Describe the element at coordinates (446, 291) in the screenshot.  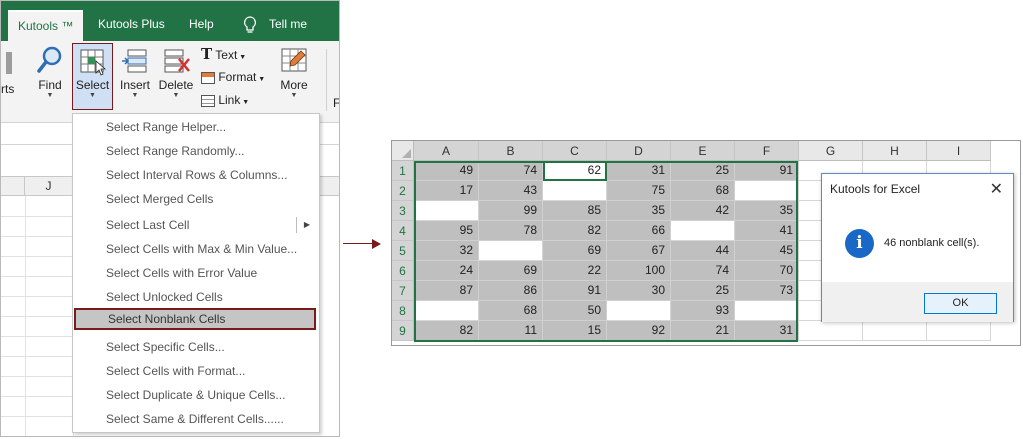
I see `cell-a7: 87` at that location.